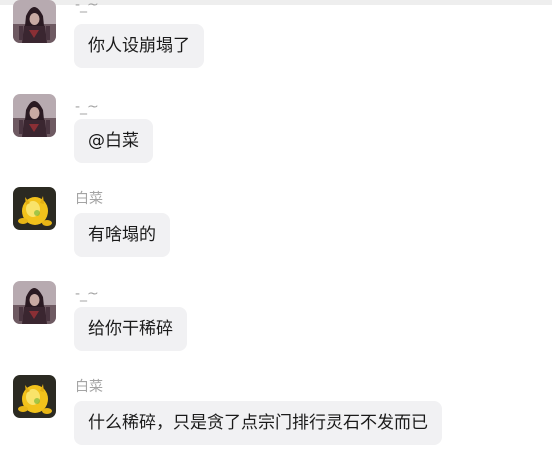  Describe the element at coordinates (113, 141) in the screenshot. I see `message-bubble: @白菜` at that location.